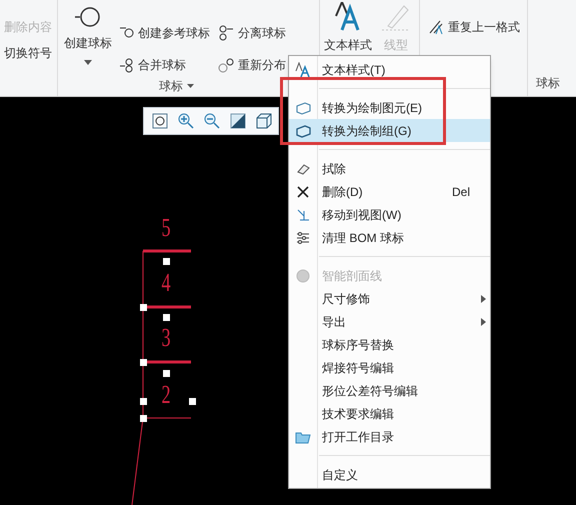 This screenshot has height=505, width=576. Describe the element at coordinates (88, 39) in the screenshot. I see `create-balloon-button: 创建球标` at that location.